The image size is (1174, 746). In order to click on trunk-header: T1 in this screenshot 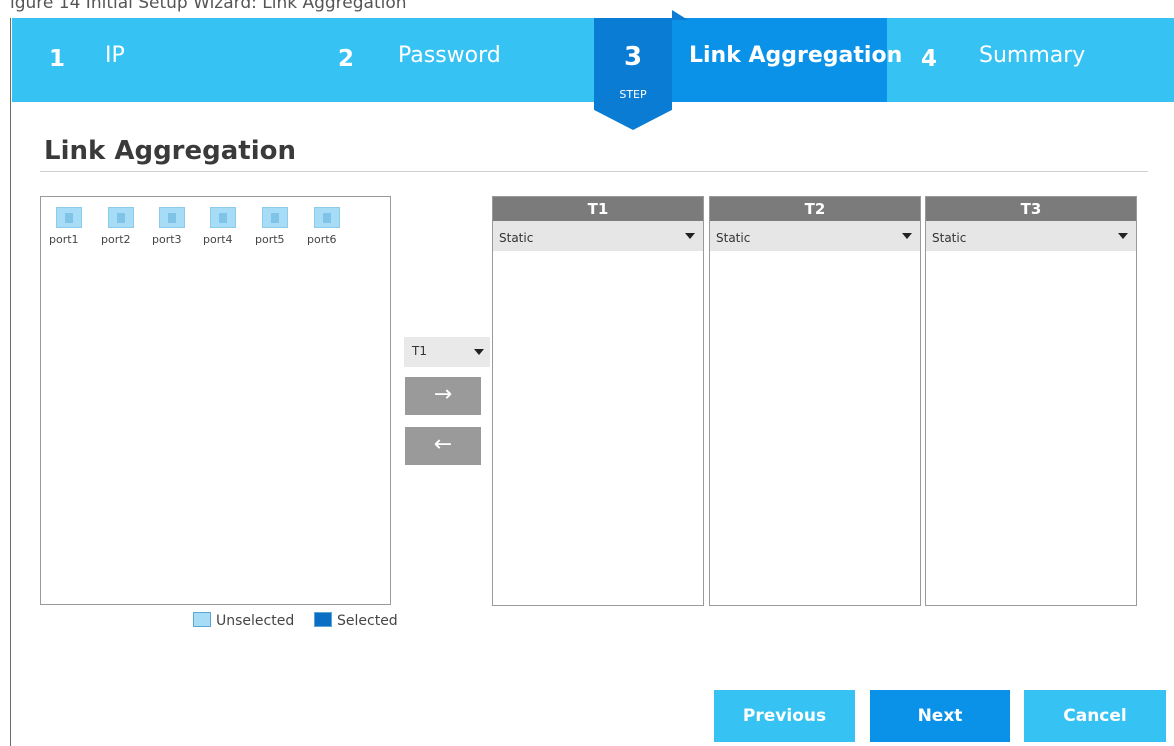, I will do `click(598, 209)`.